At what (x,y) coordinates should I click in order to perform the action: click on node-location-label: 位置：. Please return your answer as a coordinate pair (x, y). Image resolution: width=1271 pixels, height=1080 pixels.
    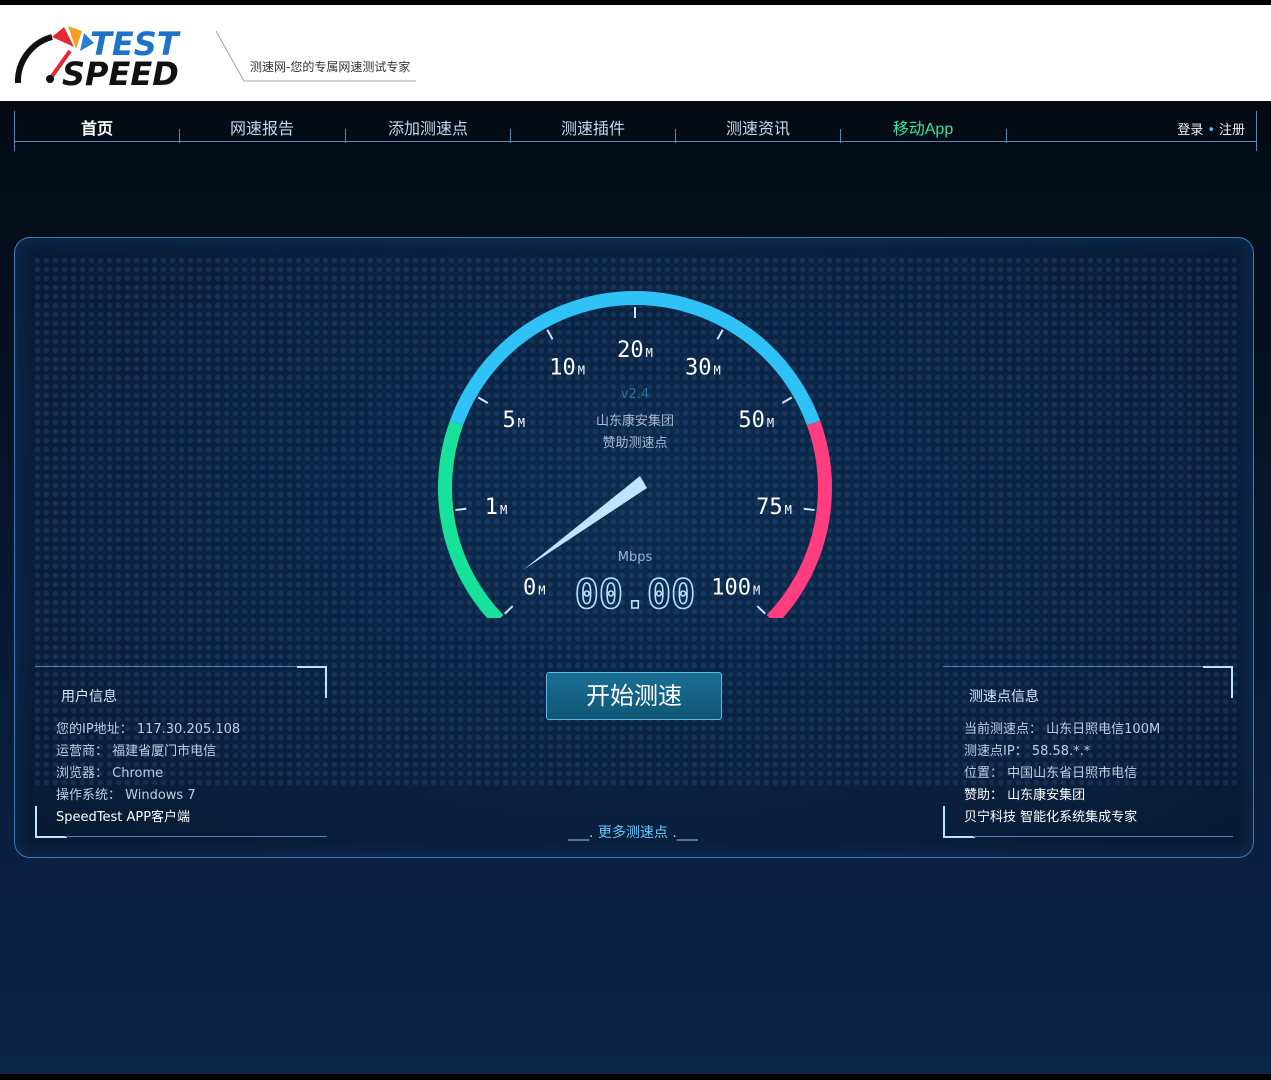
    Looking at the image, I should click on (984, 773).